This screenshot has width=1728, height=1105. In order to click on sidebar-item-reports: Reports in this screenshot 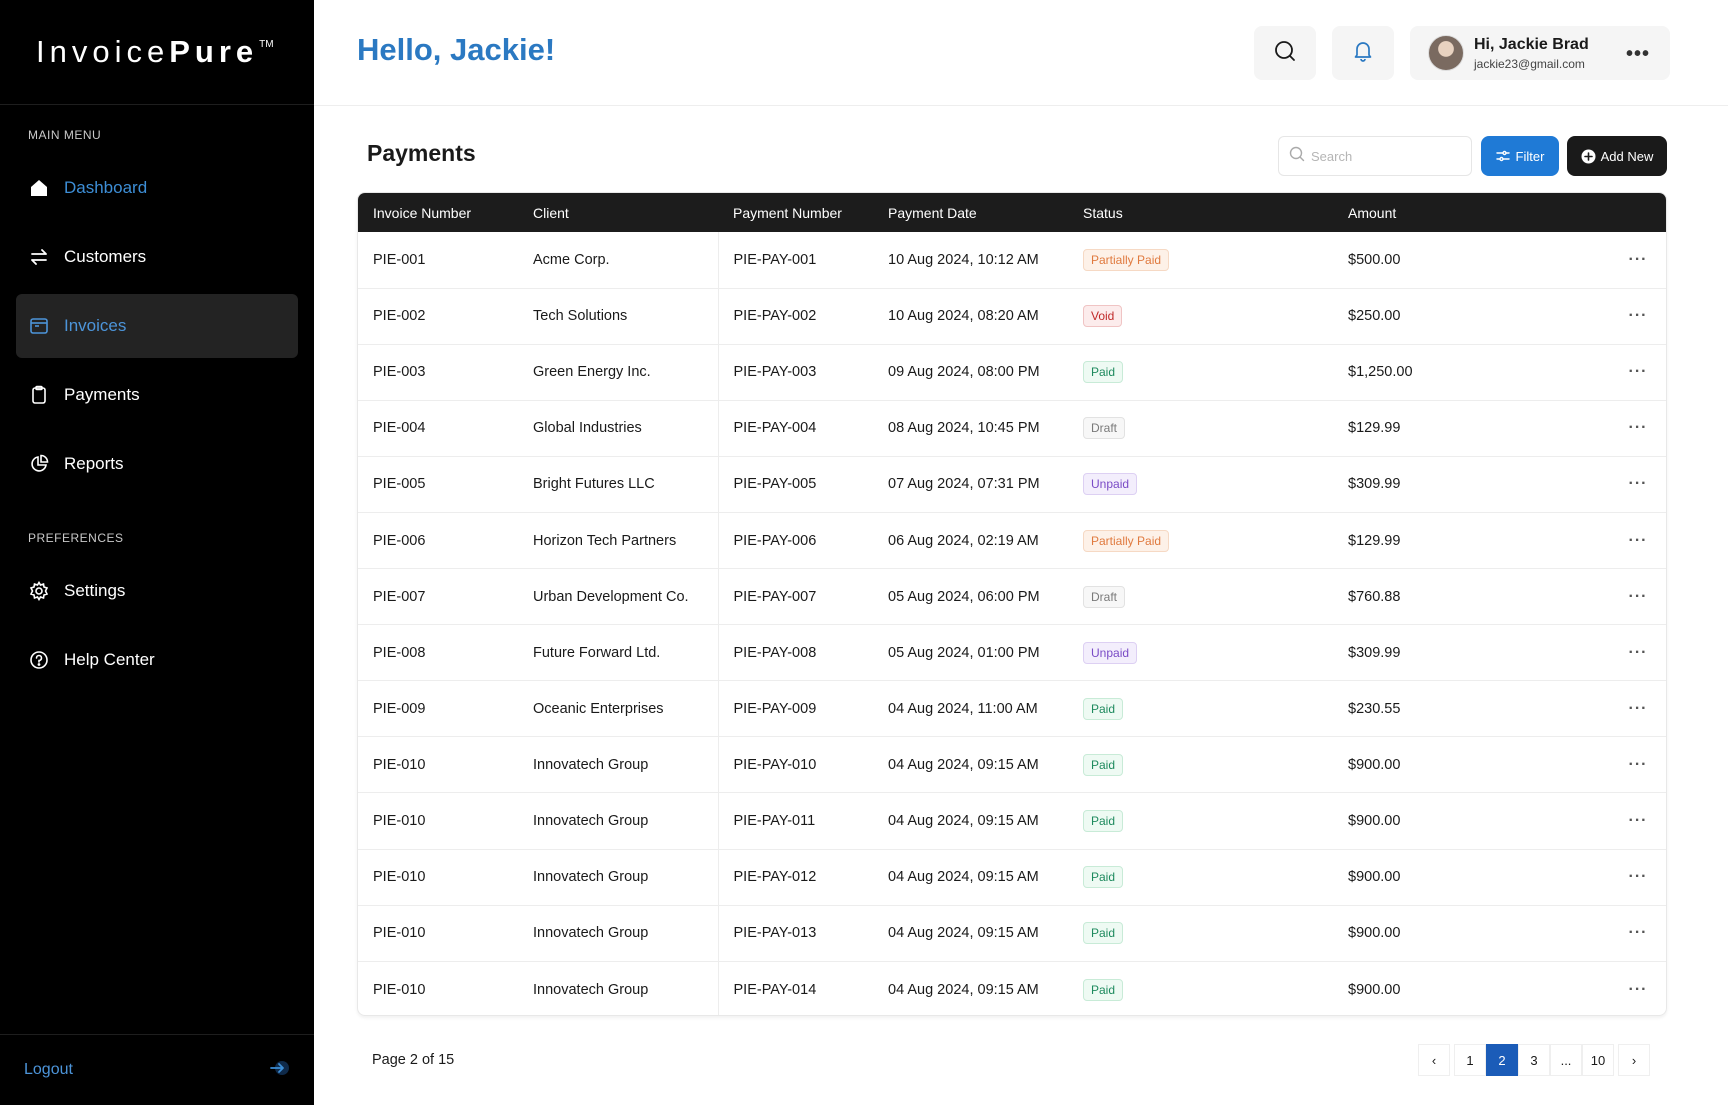, I will do `click(157, 464)`.